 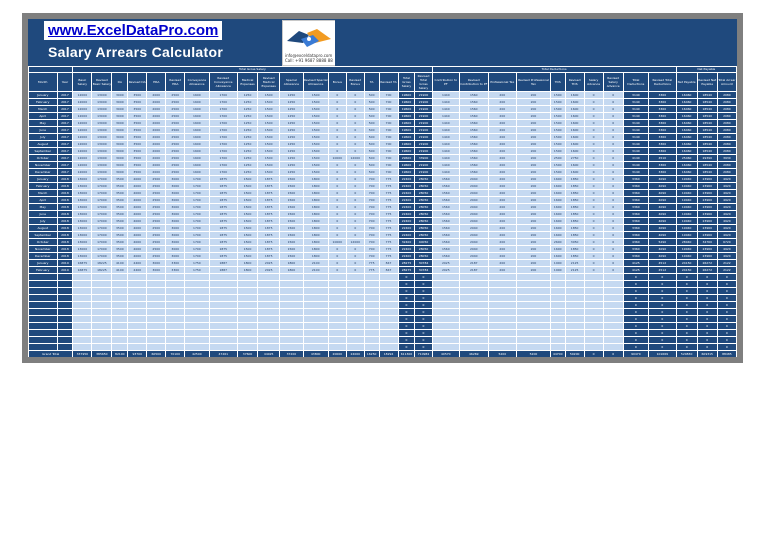 I want to click on value-cell: 17000, so click(x=102, y=242).